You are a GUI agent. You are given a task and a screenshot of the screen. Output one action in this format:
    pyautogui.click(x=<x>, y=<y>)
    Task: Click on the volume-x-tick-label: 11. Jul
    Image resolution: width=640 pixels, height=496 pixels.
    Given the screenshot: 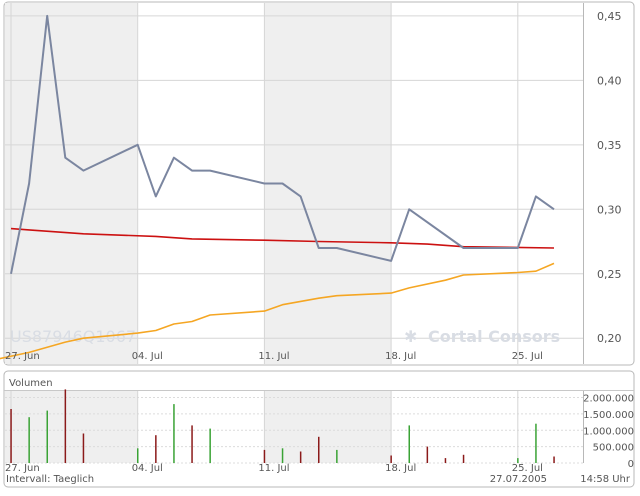 What is the action you would take?
    pyautogui.click(x=273, y=468)
    